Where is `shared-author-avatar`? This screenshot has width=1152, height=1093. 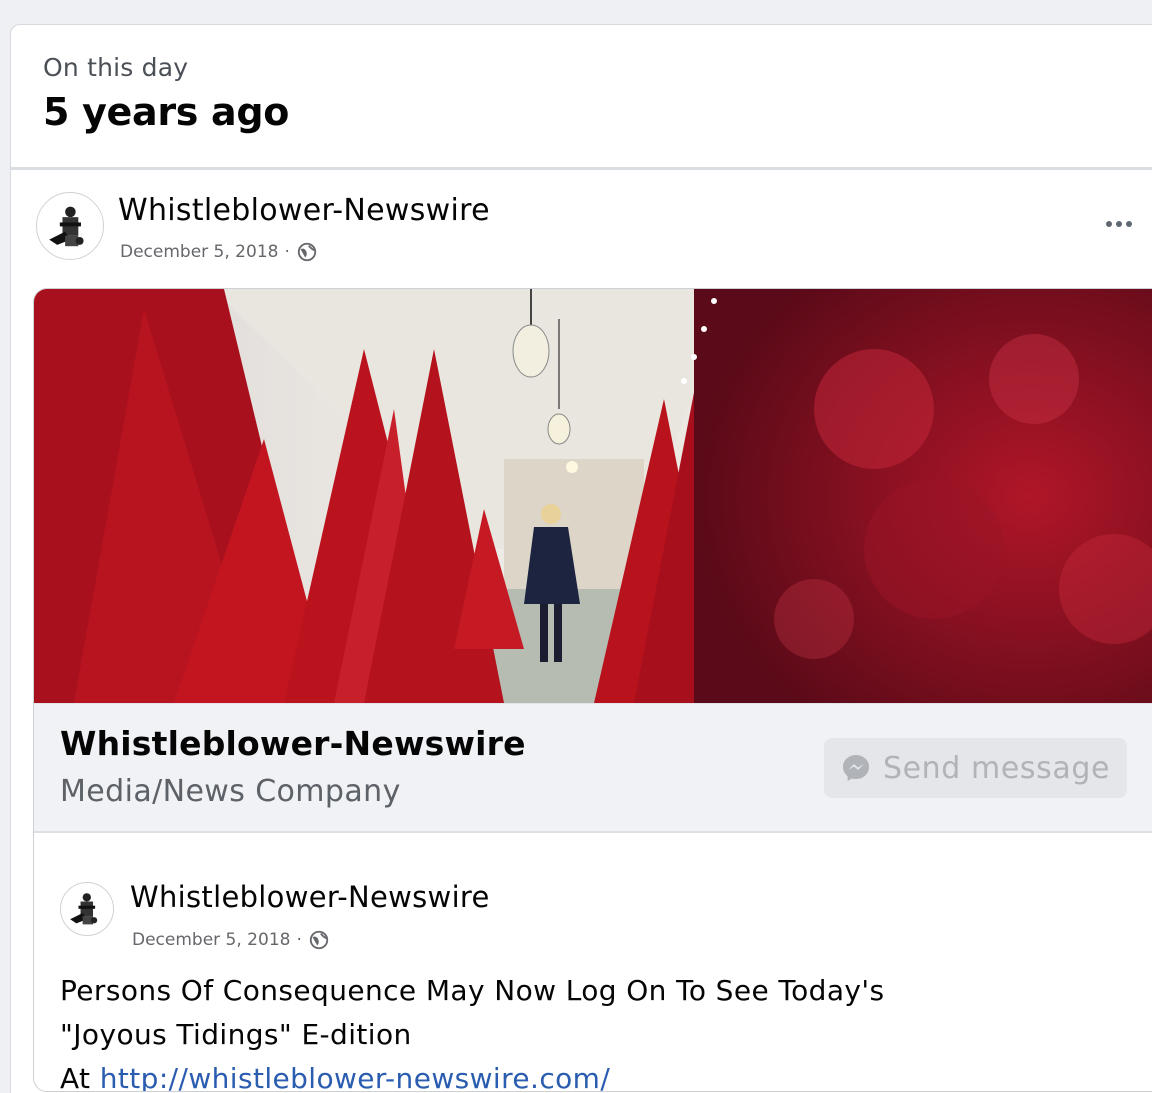 shared-author-avatar is located at coordinates (87, 909).